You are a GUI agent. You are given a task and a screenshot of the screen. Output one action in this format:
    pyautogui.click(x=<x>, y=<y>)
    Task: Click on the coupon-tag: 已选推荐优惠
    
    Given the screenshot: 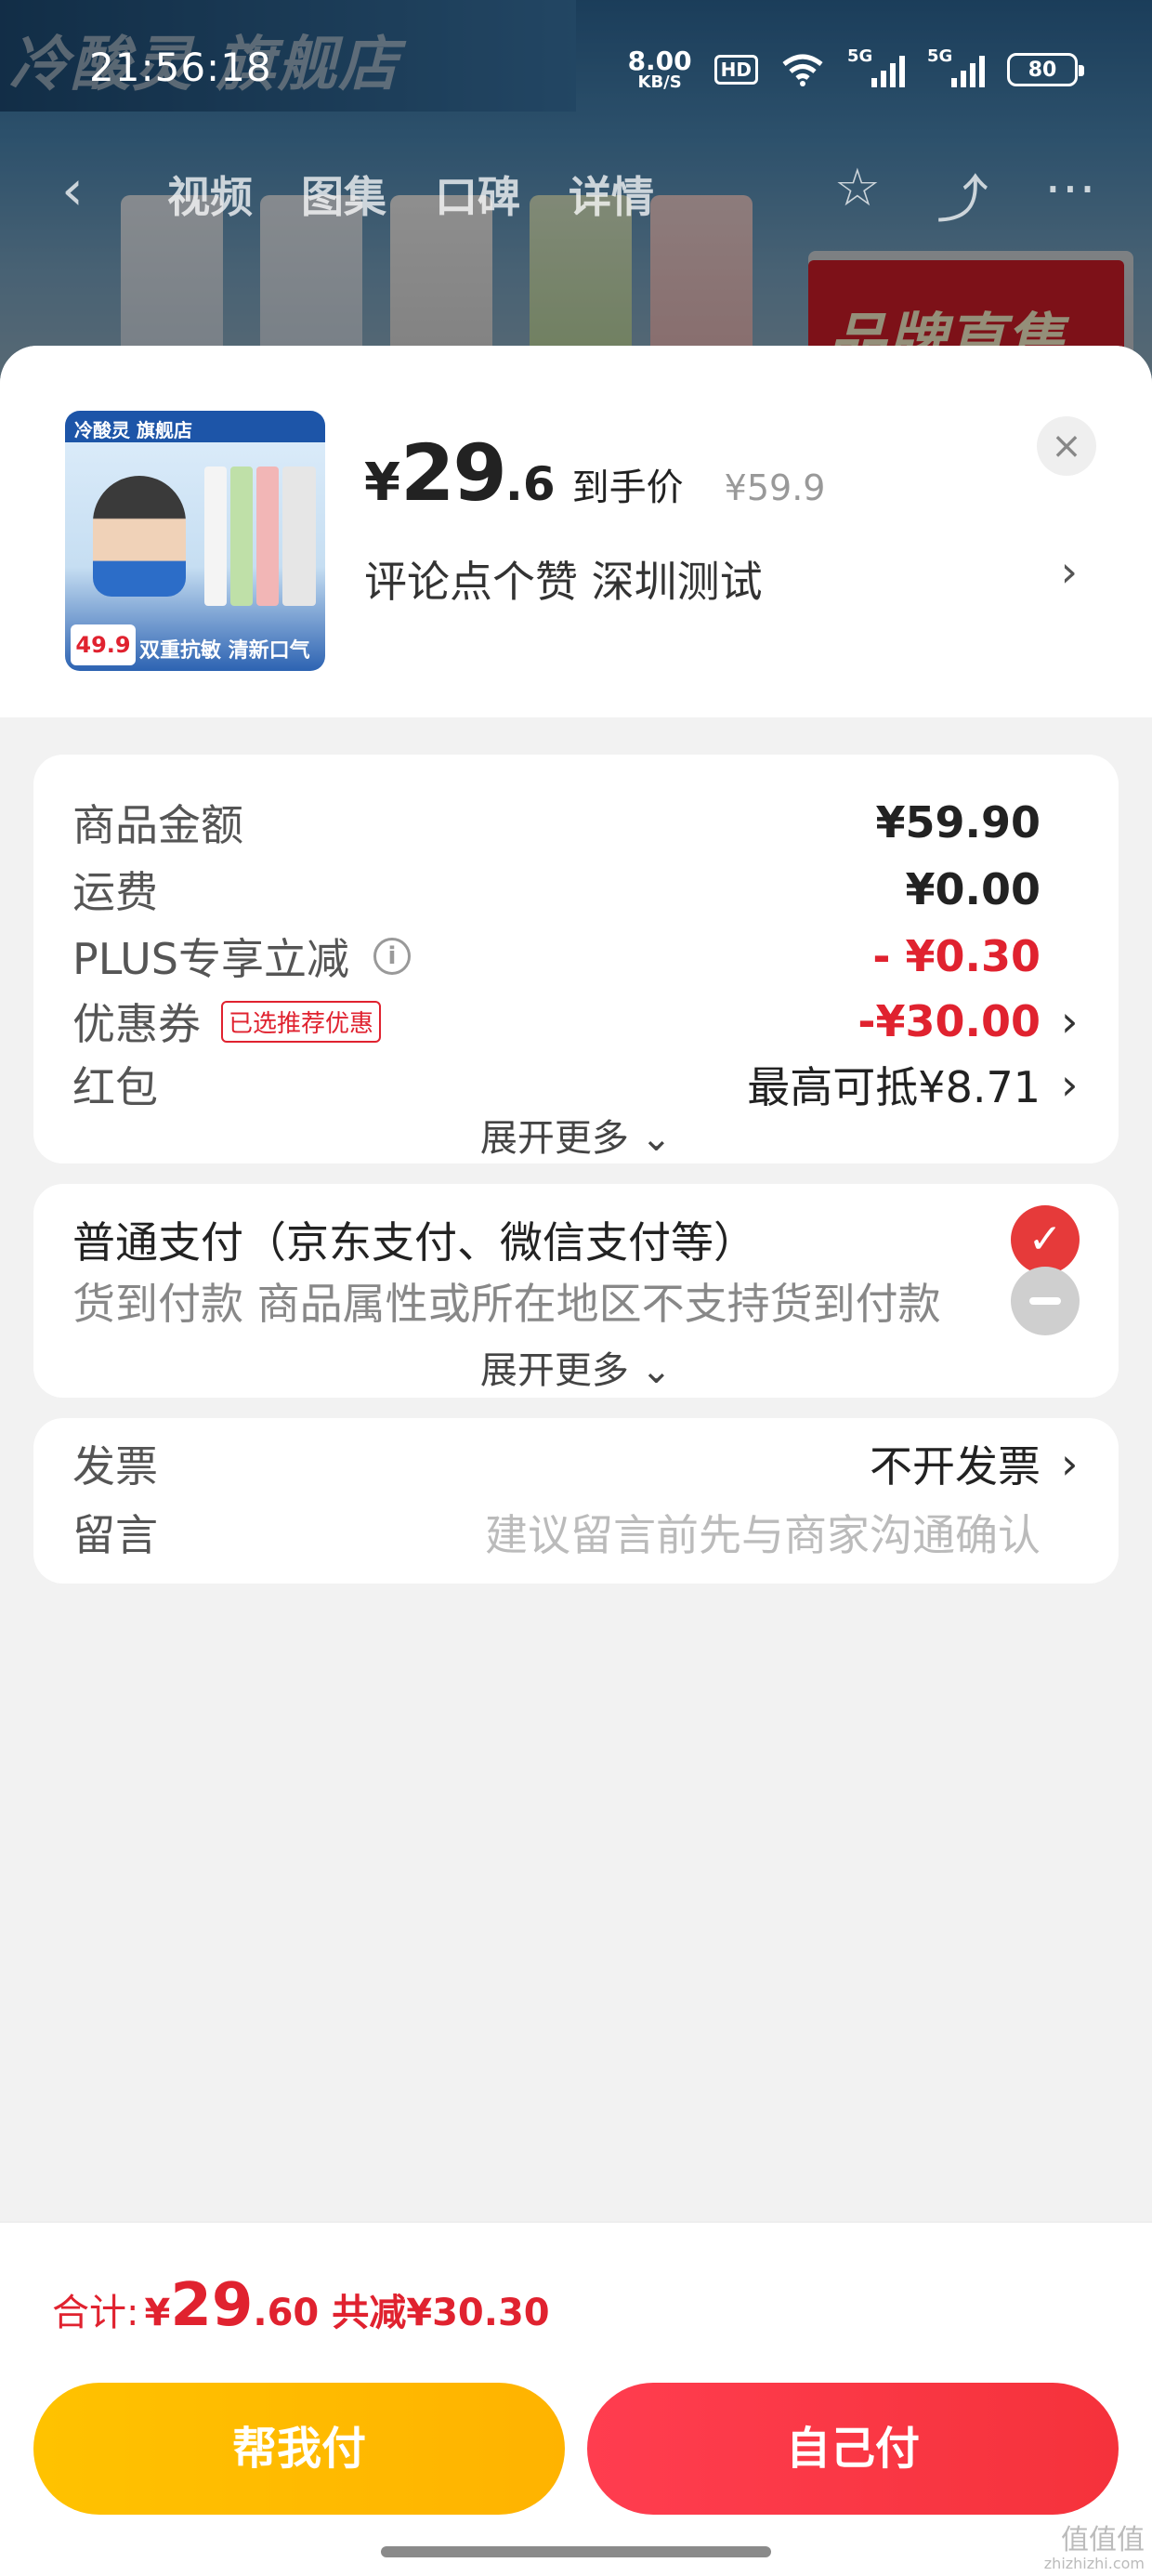 What is the action you would take?
    pyautogui.click(x=301, y=1021)
    